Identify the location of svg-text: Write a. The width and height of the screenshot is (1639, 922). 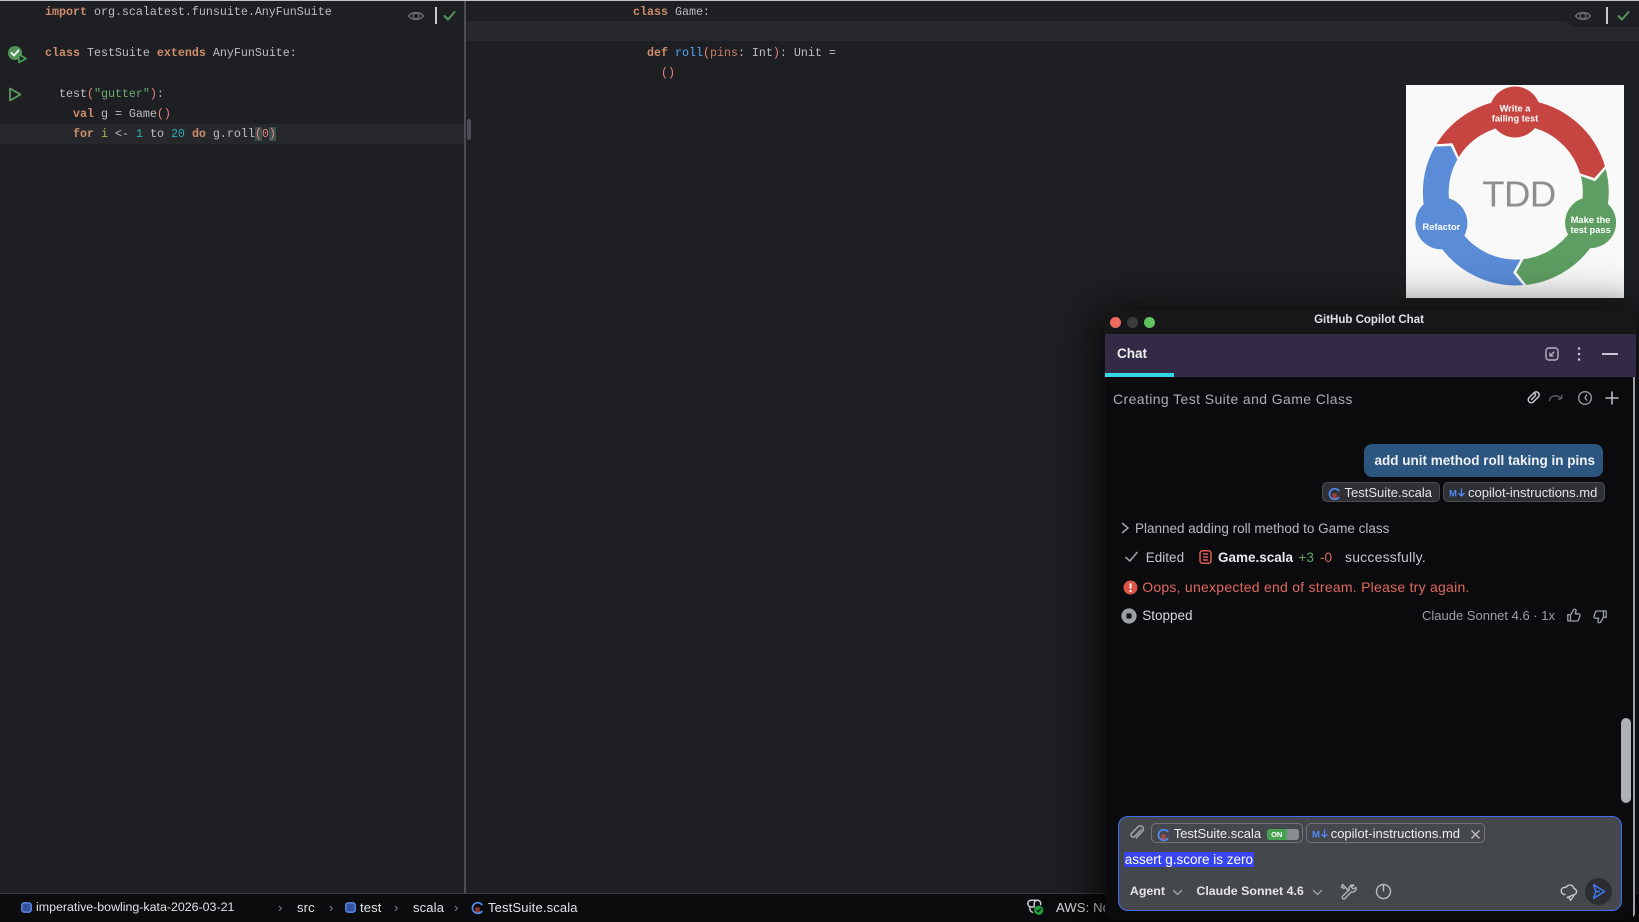
(1516, 109).